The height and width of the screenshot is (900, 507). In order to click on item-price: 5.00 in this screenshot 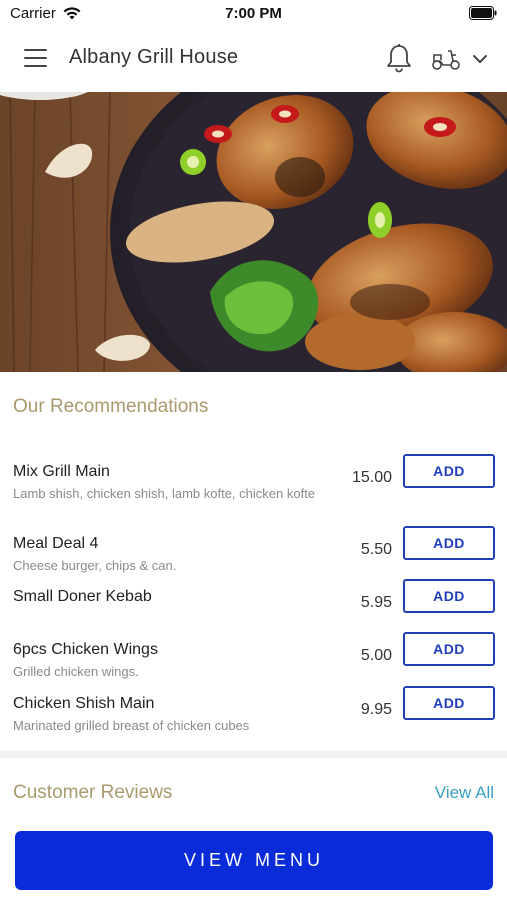, I will do `click(376, 655)`.